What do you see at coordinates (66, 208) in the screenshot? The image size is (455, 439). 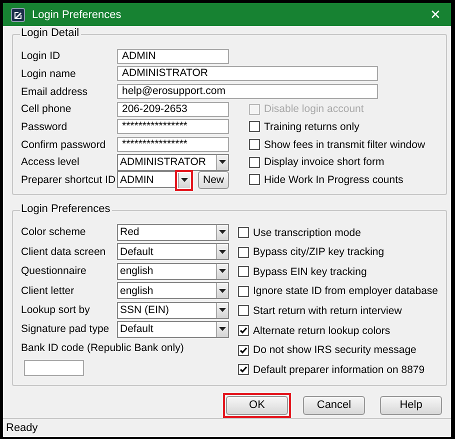 I see `group-title: Login Preferences` at bounding box center [66, 208].